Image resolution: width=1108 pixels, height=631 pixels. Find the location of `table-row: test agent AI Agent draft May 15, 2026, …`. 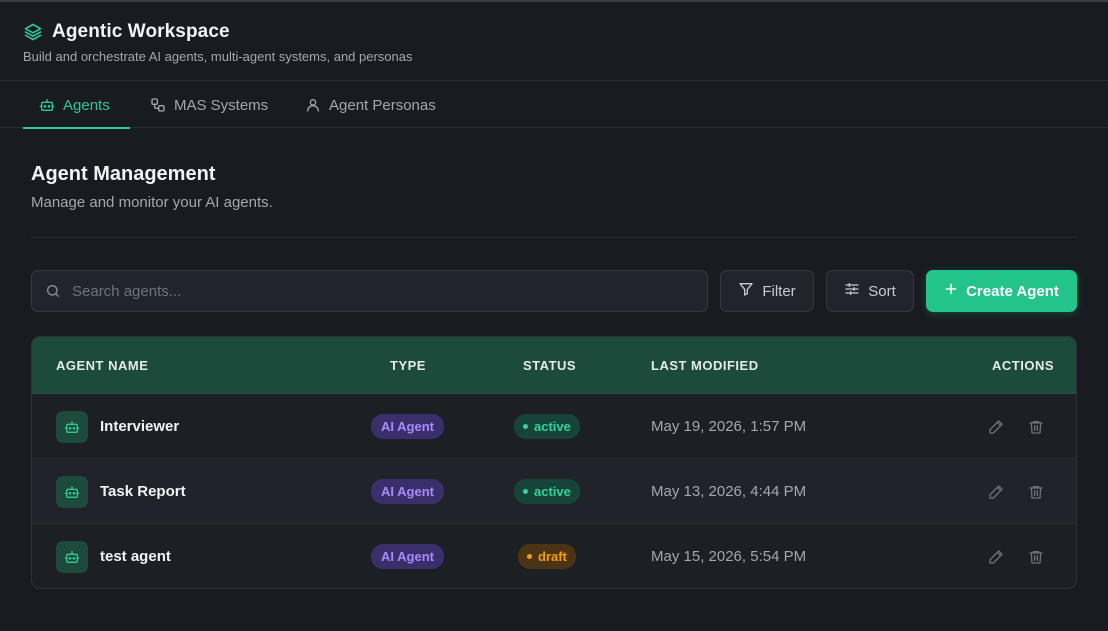

table-row: test agent AI Agent draft May 15, 2026, … is located at coordinates (554, 556).